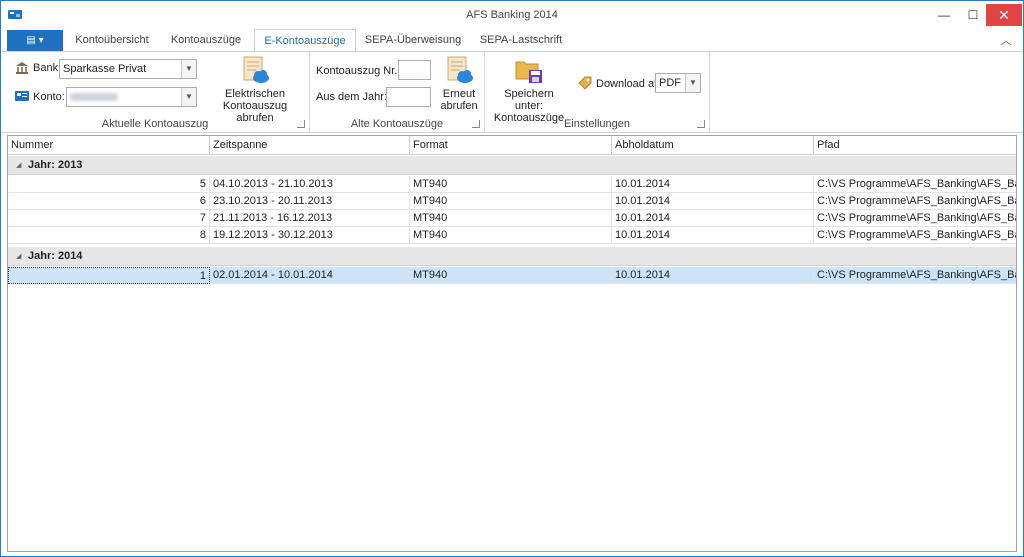 The height and width of the screenshot is (557, 1024). What do you see at coordinates (255, 94) in the screenshot?
I see `fetch-statement-label-1: Elektrischen` at bounding box center [255, 94].